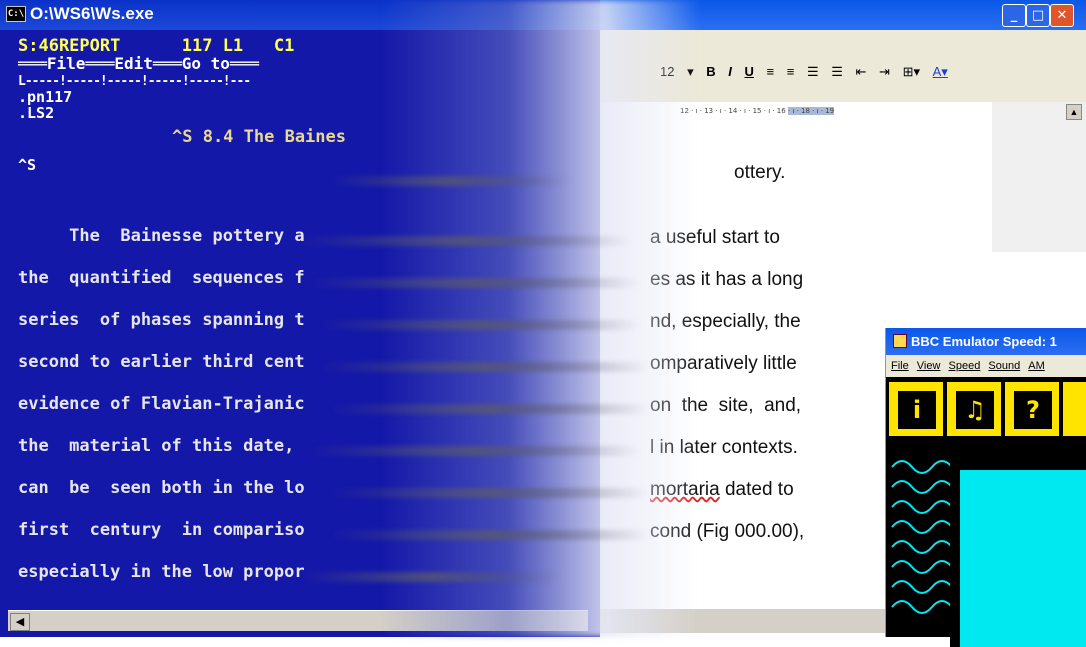 This screenshot has width=1086, height=647. I want to click on font-color-icon: A▾, so click(940, 72).